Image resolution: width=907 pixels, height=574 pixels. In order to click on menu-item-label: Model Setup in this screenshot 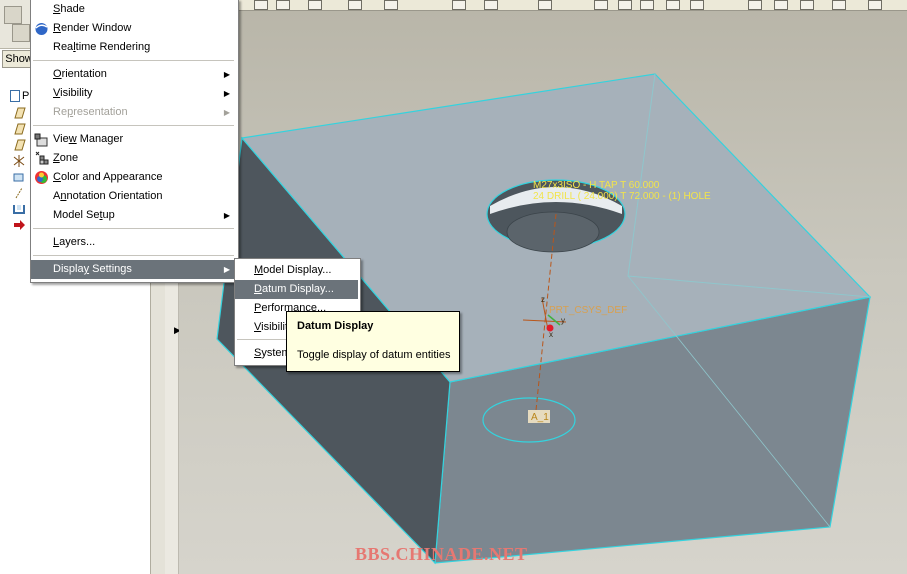, I will do `click(84, 215)`.